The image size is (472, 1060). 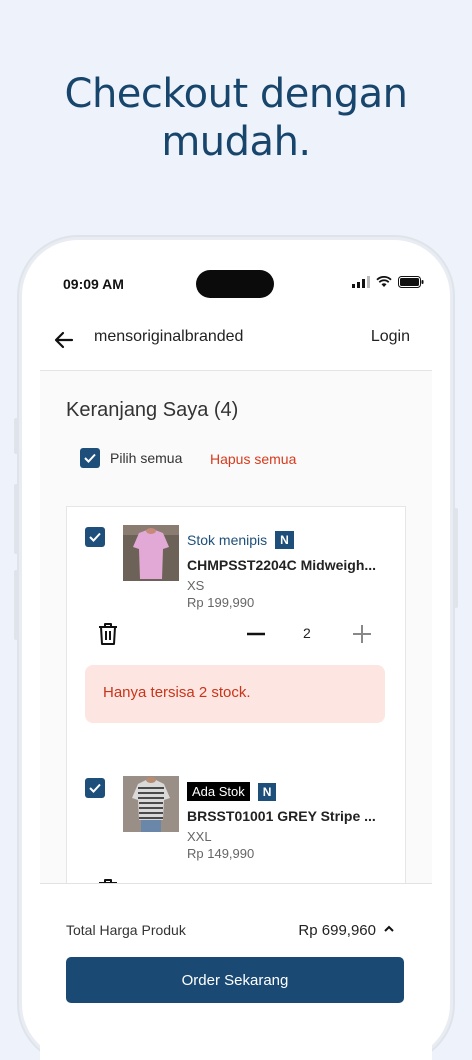 What do you see at coordinates (236, 94) in the screenshot?
I see `headline-line-1: Checkout dengan` at bounding box center [236, 94].